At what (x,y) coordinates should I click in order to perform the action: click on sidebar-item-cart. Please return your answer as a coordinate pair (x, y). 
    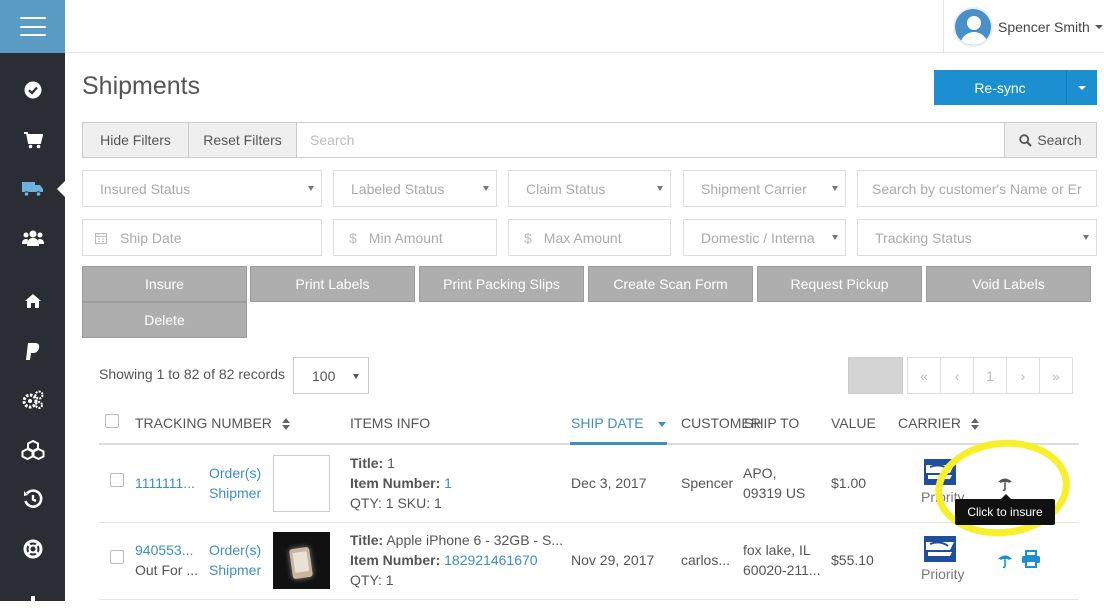
    Looking at the image, I should click on (32, 140).